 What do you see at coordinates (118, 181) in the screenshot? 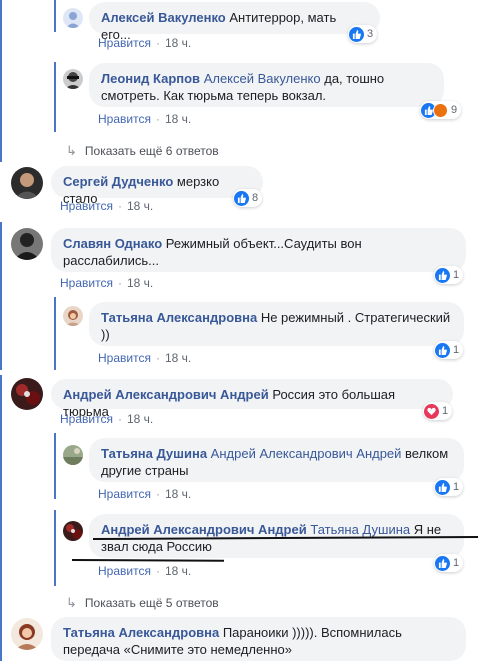
I see `comment-author: Сергей Дудченко` at bounding box center [118, 181].